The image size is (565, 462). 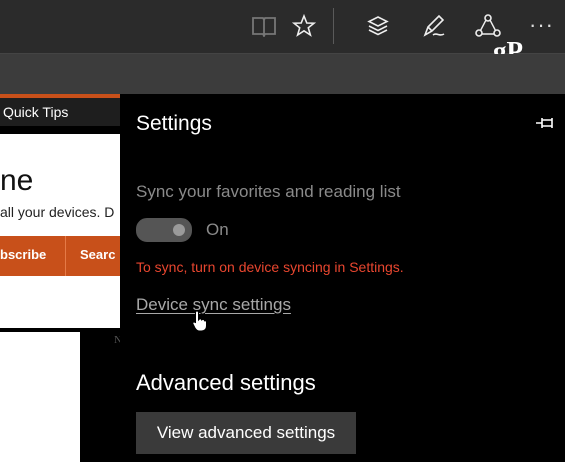 I want to click on sync-toggle-state: On, so click(x=217, y=229).